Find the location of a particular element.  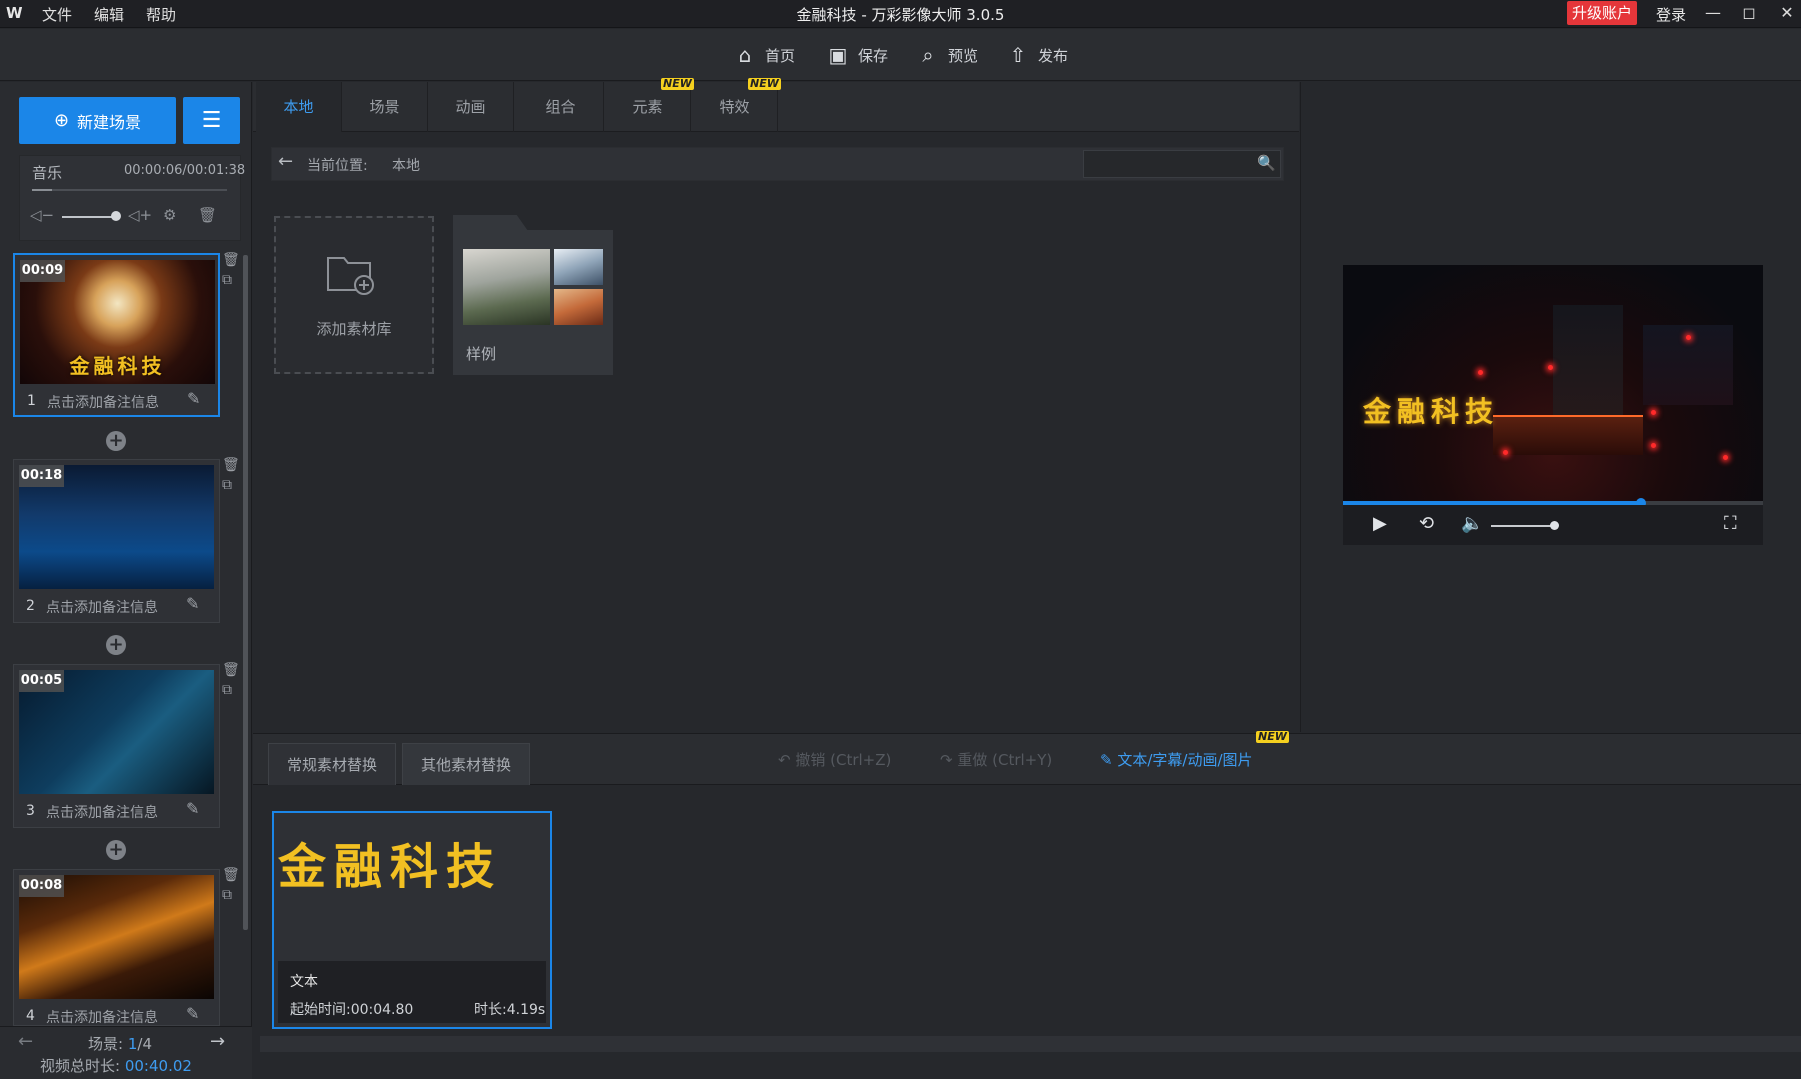

sample-folder: 样例 is located at coordinates (533, 302).